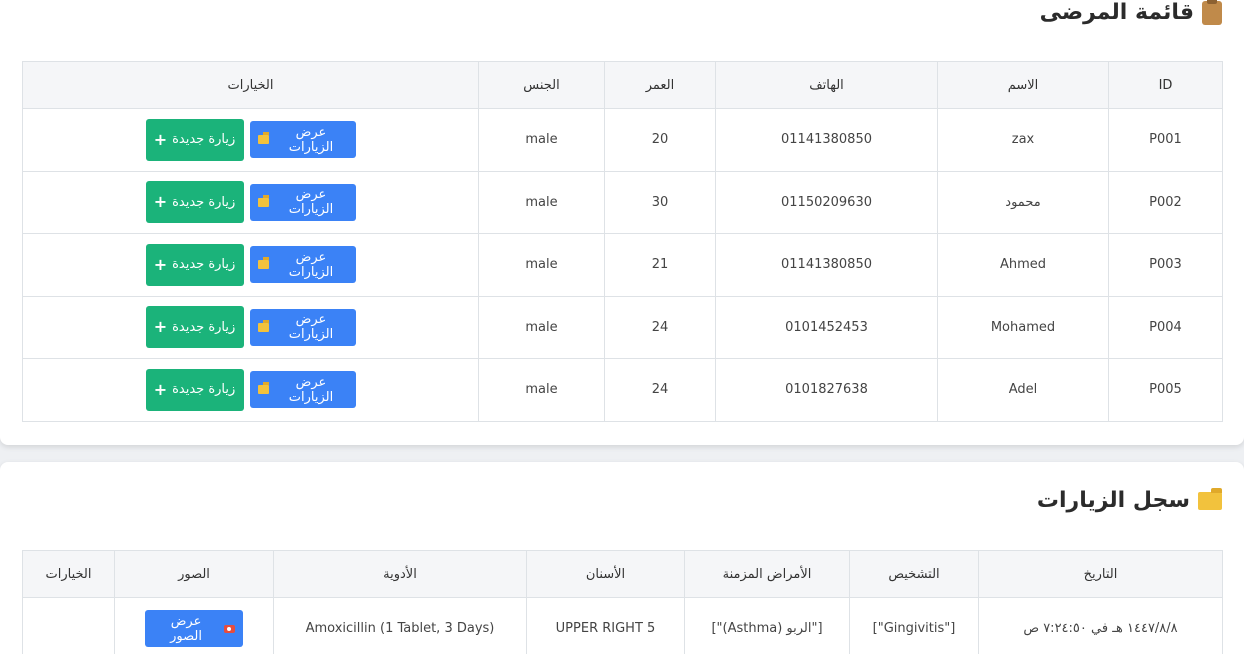  What do you see at coordinates (1113, 500) in the screenshot?
I see `visits-title-text: سجل الزيارات` at bounding box center [1113, 500].